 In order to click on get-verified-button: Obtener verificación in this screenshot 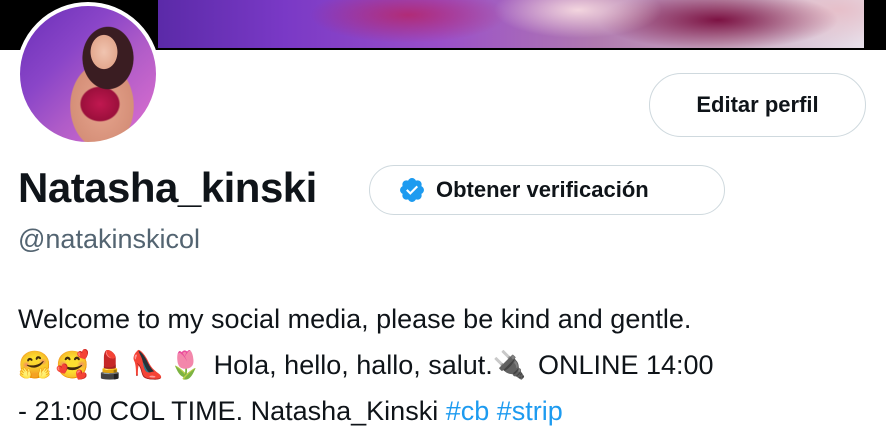, I will do `click(547, 190)`.